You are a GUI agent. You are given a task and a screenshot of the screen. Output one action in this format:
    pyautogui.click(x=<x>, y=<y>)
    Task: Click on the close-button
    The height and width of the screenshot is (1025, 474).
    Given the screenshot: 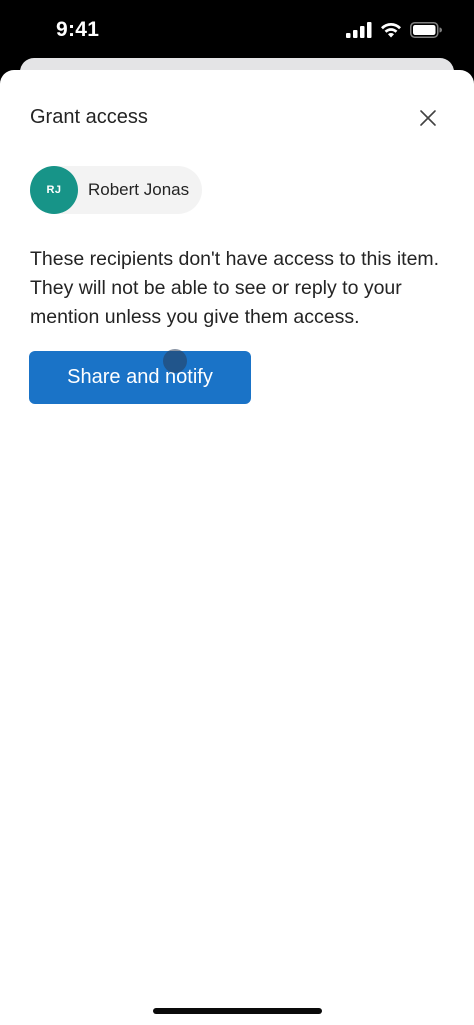 What is the action you would take?
    pyautogui.click(x=428, y=118)
    